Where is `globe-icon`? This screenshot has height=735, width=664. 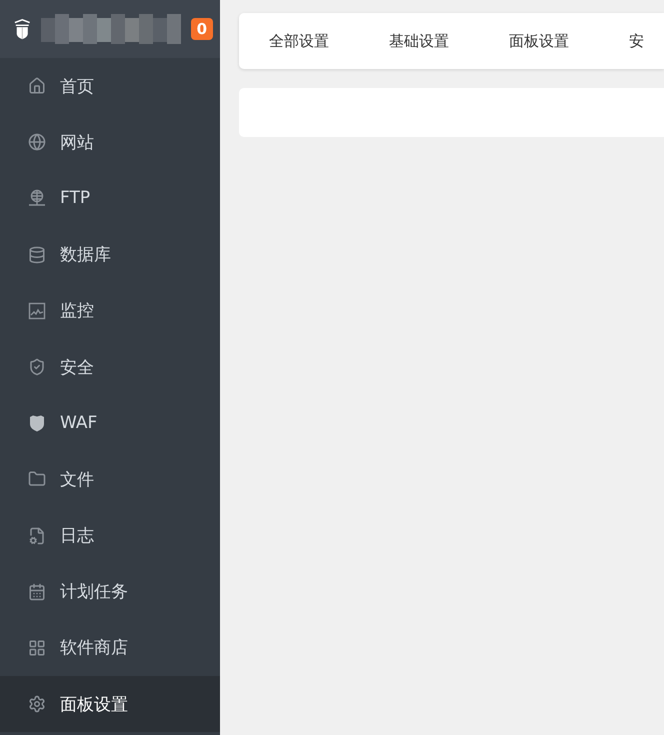
globe-icon is located at coordinates (37, 142).